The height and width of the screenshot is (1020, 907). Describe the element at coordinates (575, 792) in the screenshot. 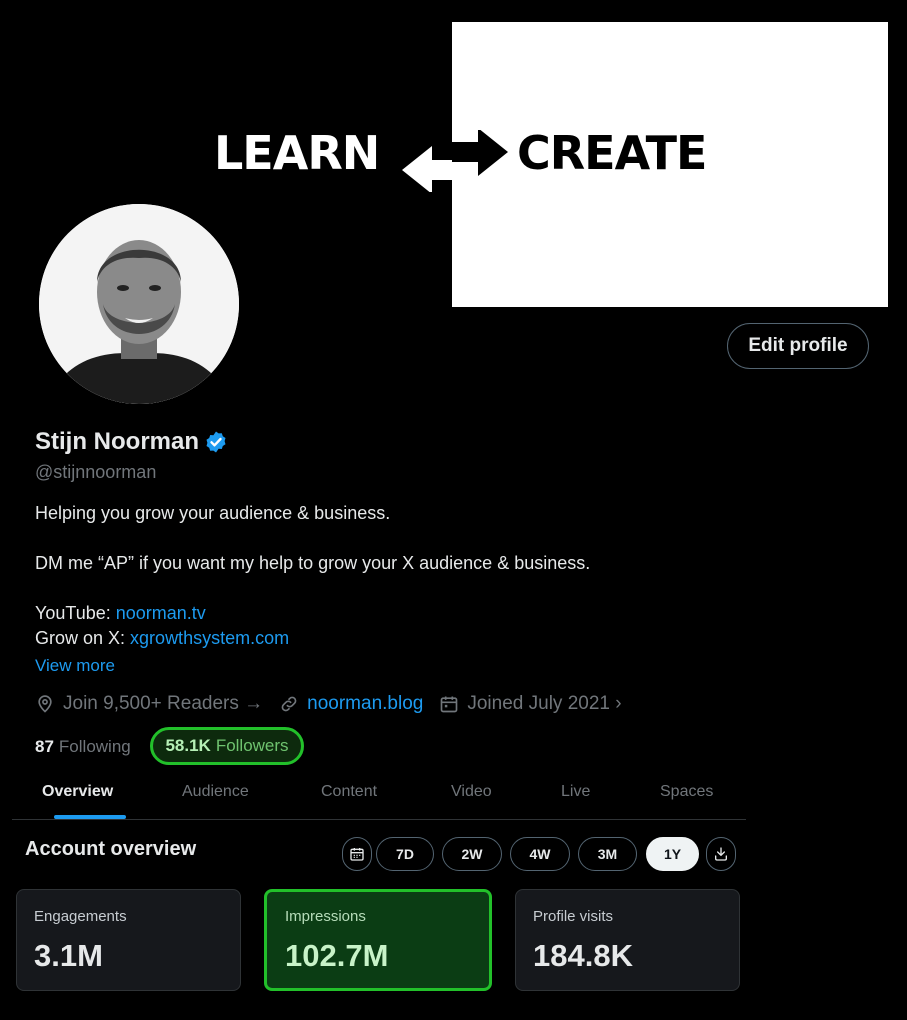

I see `tab-live: Live` at that location.